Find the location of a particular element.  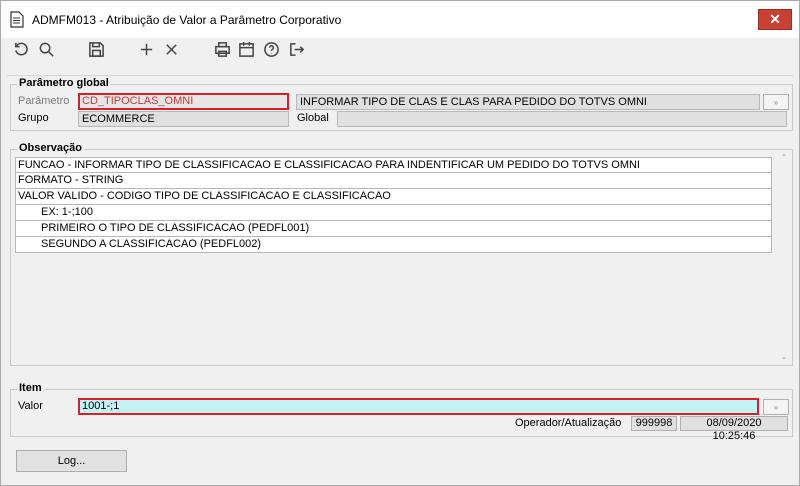

document-icon is located at coordinates (17, 19).